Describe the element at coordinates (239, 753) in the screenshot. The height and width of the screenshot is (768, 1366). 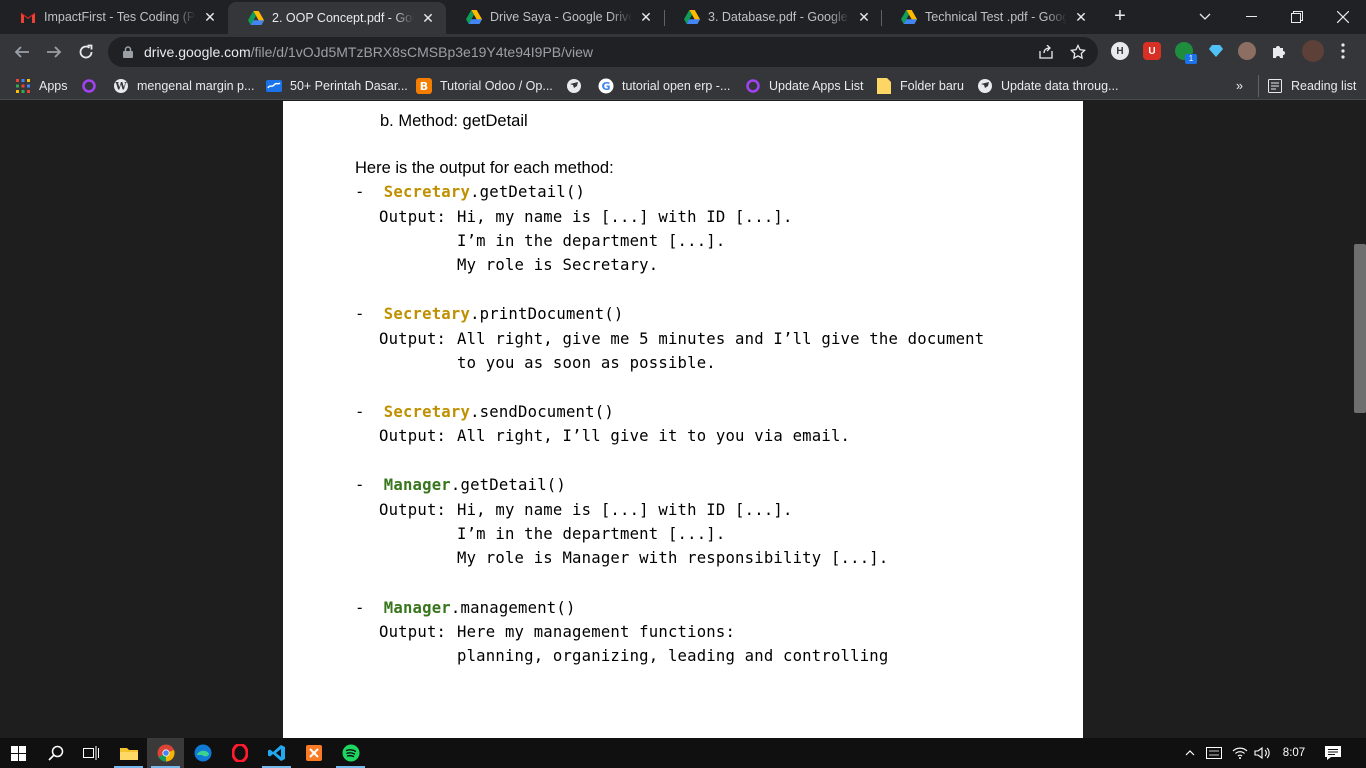
I see `opera-icon` at that location.